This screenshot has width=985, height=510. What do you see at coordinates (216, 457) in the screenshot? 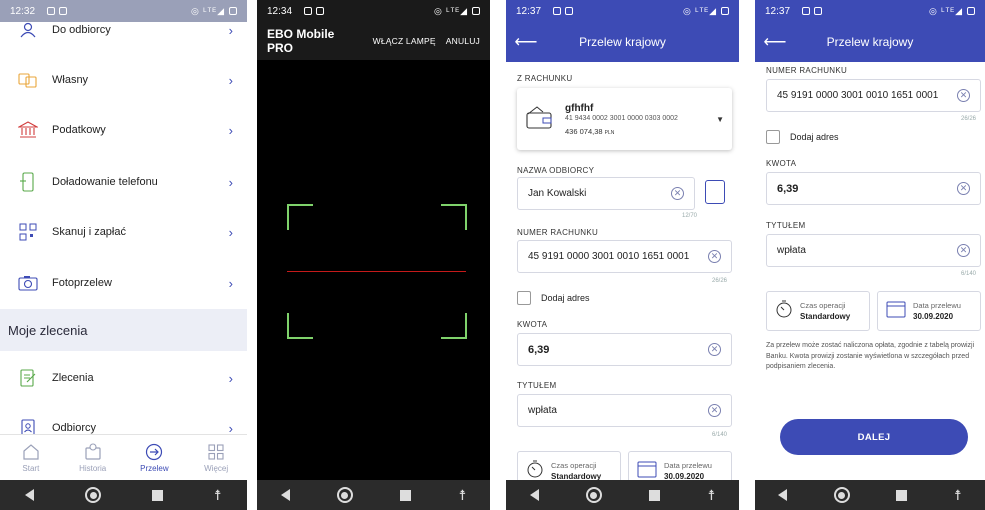
I see `tab-wiecej: Więcej` at bounding box center [216, 457].